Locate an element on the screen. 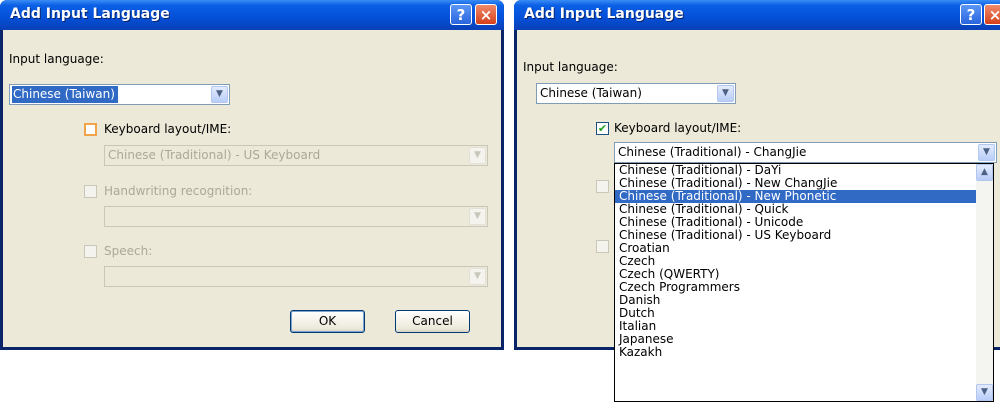  keyboard-layout-checkbox: ✔ is located at coordinates (602, 128).